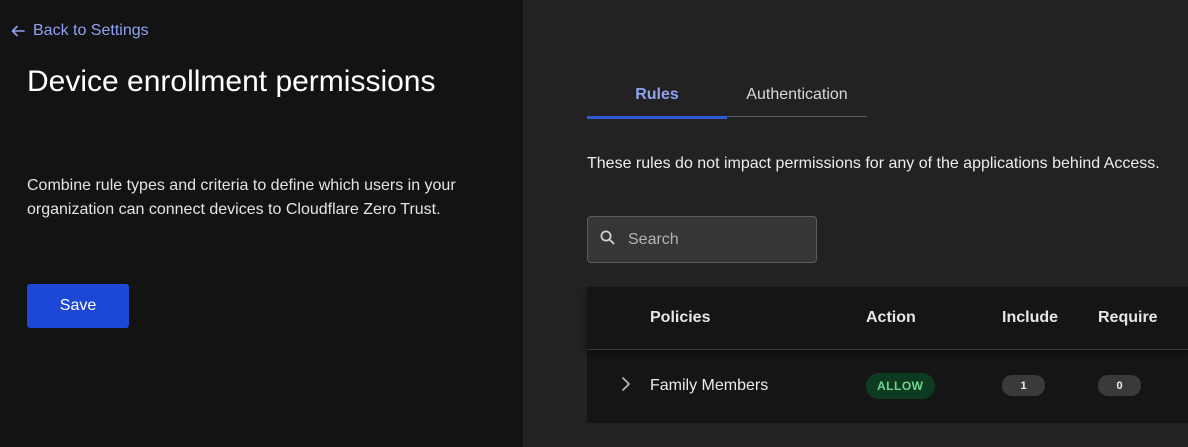  Describe the element at coordinates (680, 318) in the screenshot. I see `column-header-policies: Policies` at that location.